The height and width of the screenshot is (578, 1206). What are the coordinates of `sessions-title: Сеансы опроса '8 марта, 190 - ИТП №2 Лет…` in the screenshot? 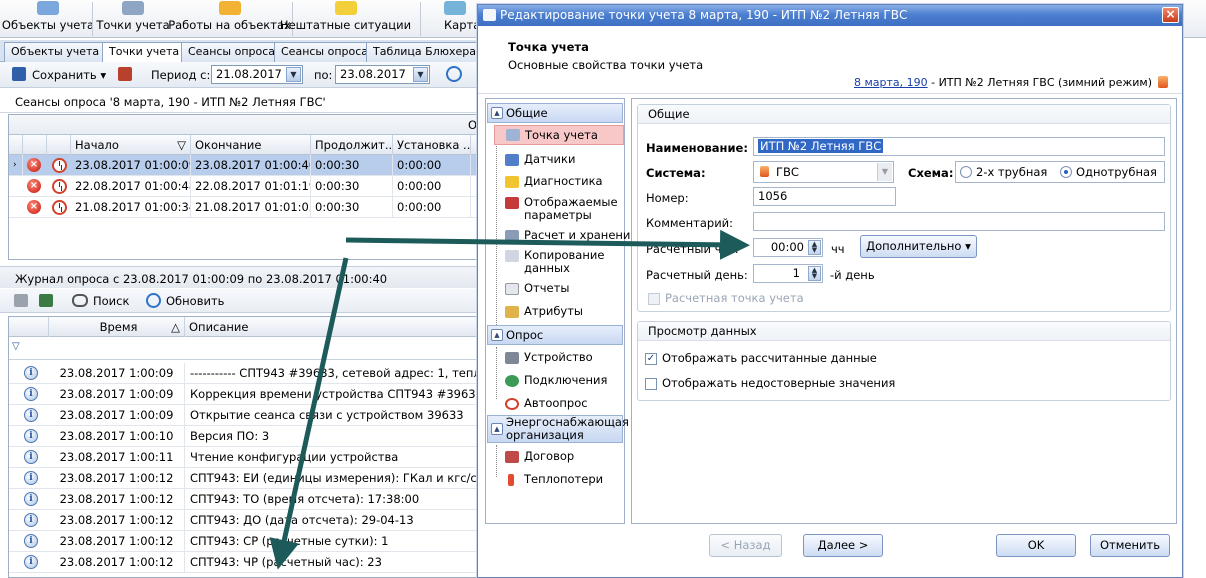 It's located at (240, 101).